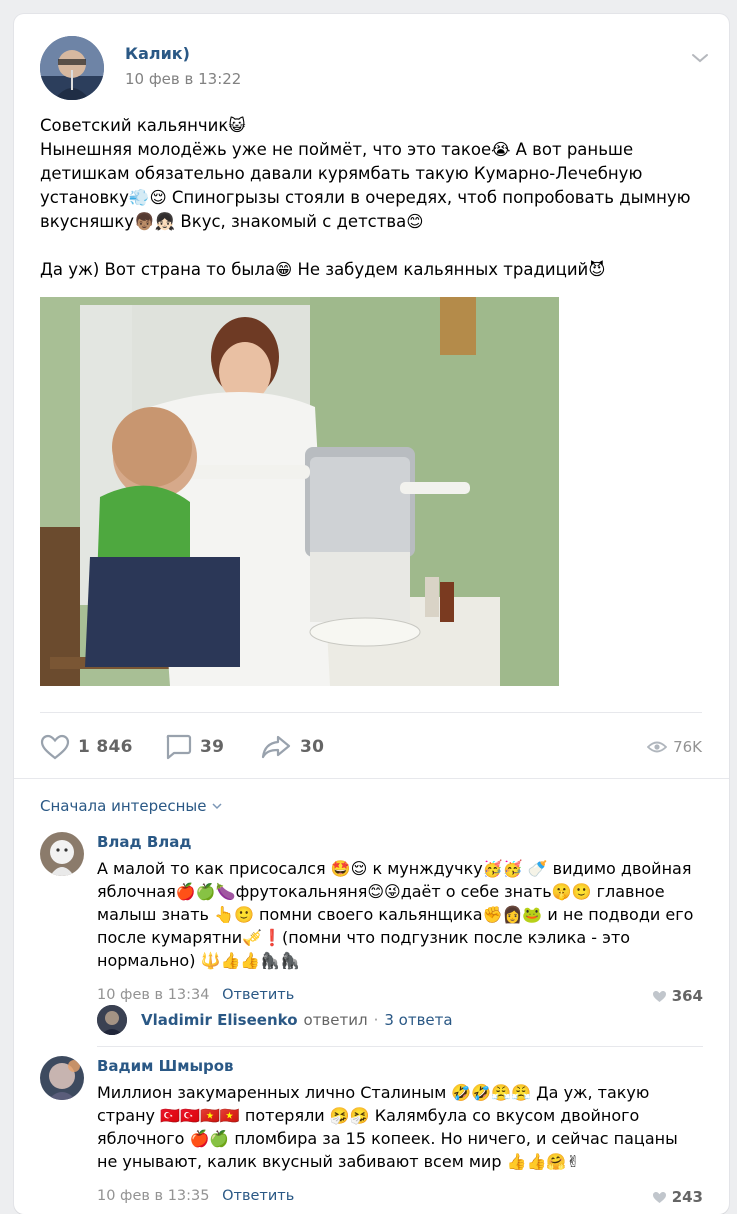 This screenshot has height=1214, width=737. I want to click on comment-icon, so click(179, 747).